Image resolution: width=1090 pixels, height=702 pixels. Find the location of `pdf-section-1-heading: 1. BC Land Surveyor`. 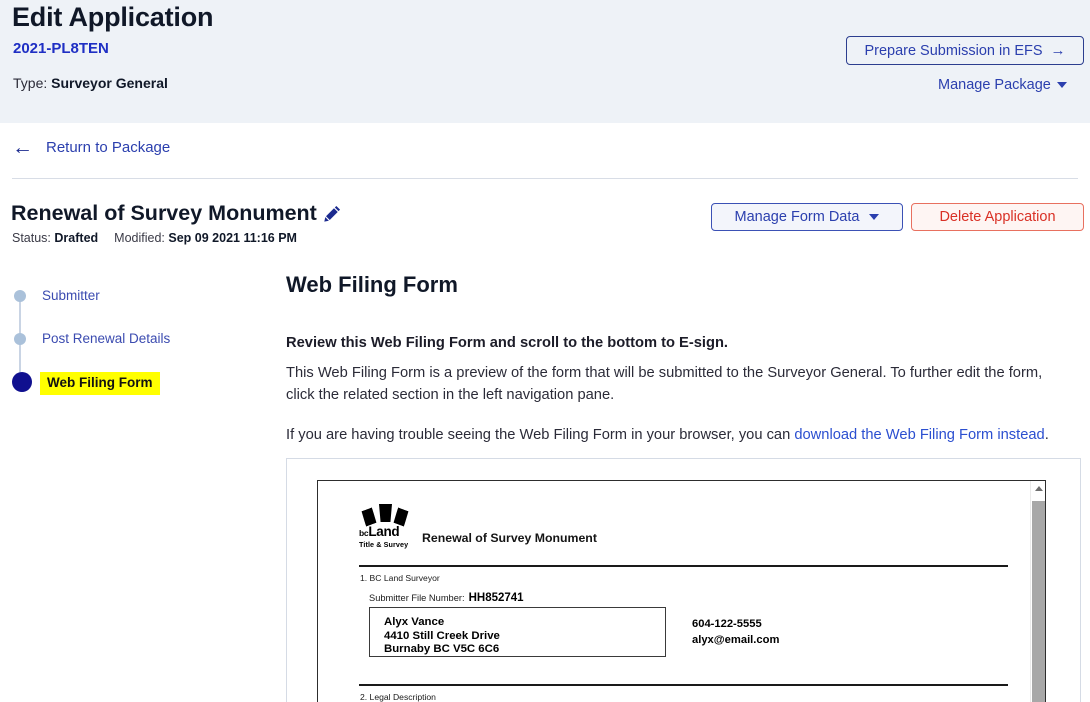

pdf-section-1-heading: 1. BC Land Surveyor is located at coordinates (400, 578).